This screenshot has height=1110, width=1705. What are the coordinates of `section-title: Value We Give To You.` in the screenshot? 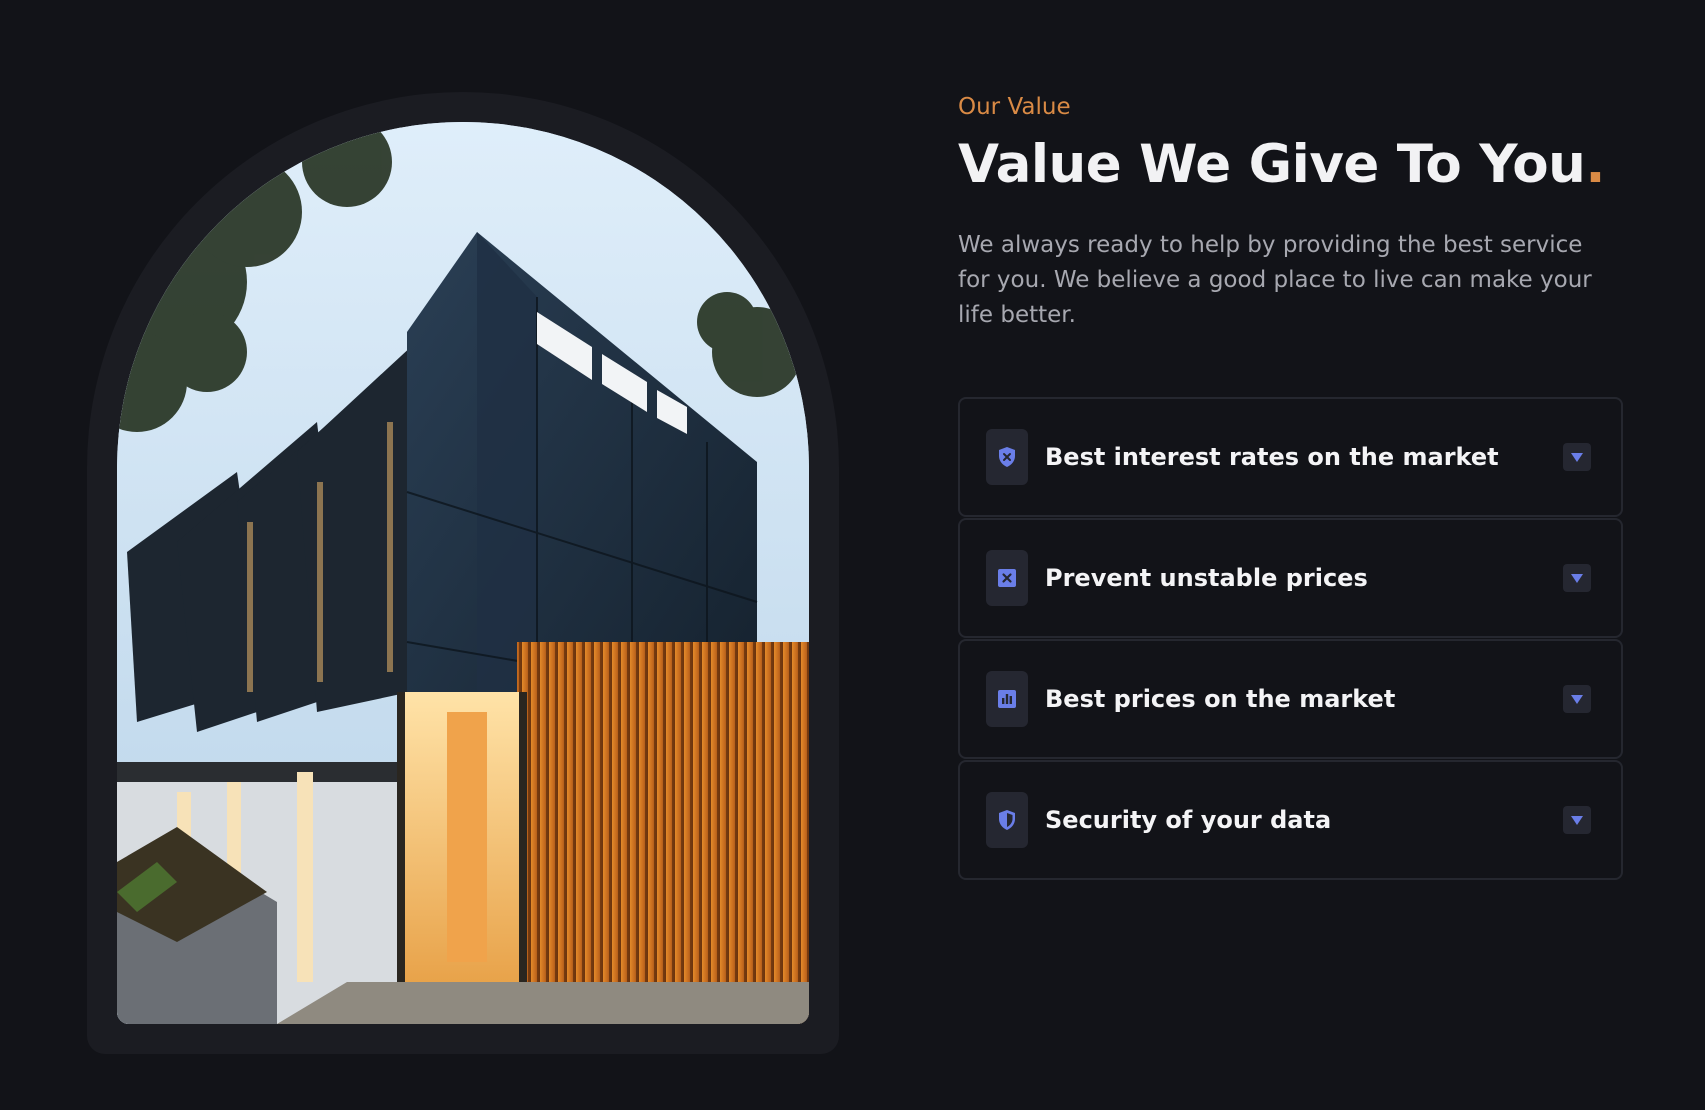 It's located at (1290, 165).